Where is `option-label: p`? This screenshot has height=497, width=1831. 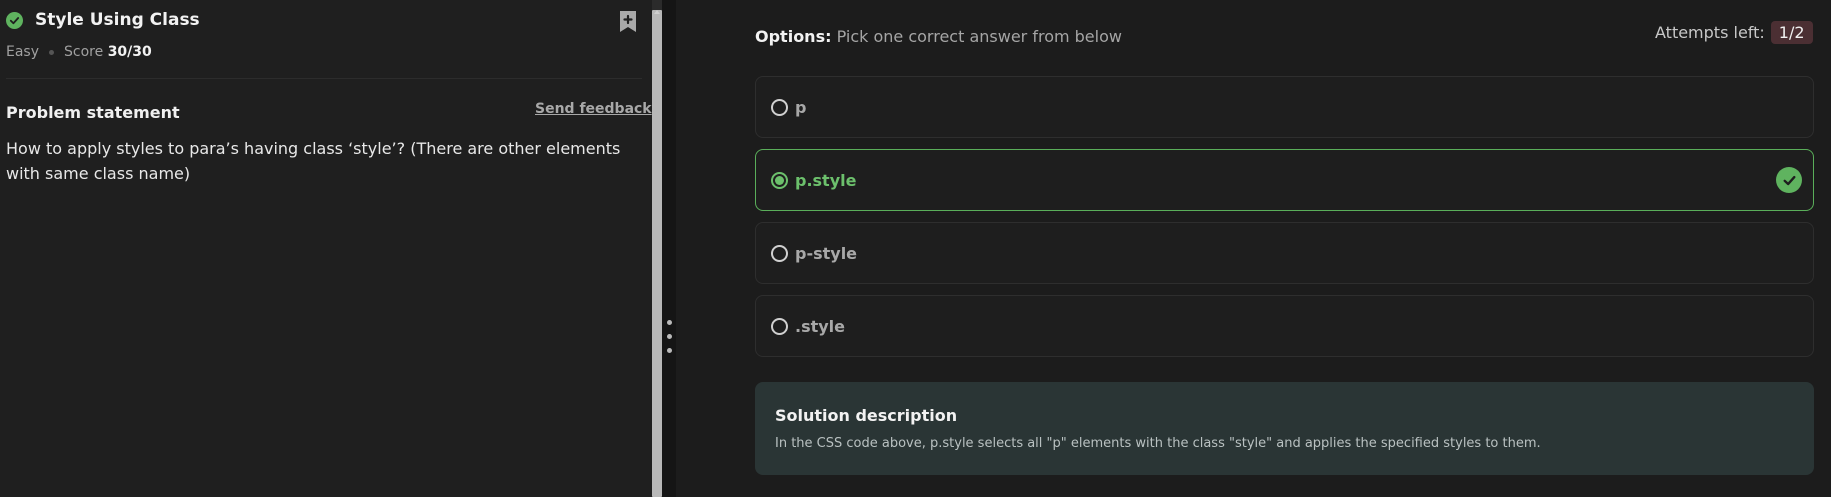 option-label: p is located at coordinates (801, 107).